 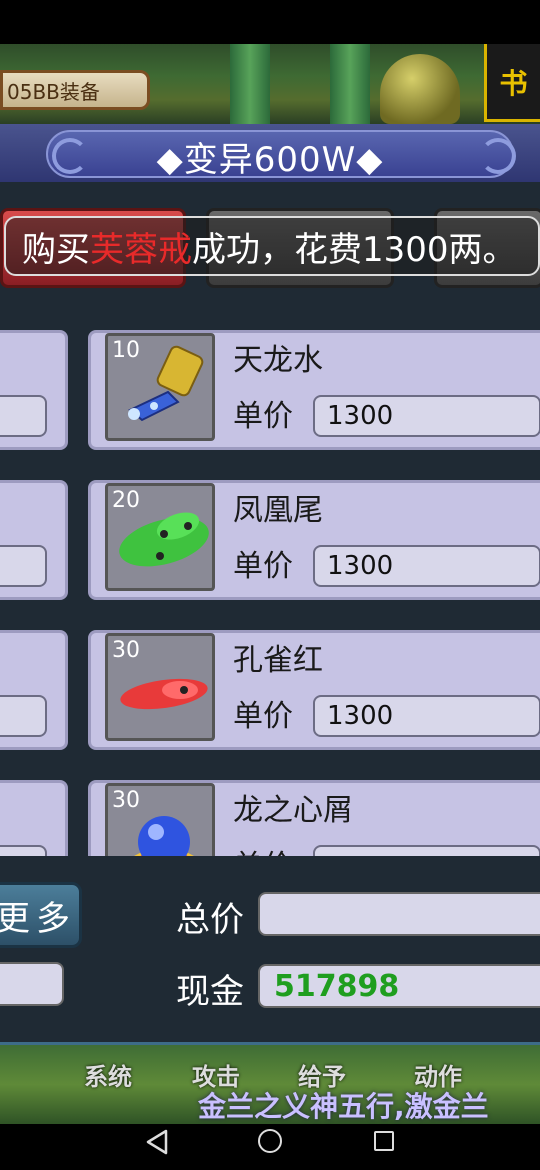 What do you see at coordinates (56, 249) in the screenshot?
I see `toast-prefix: 购买` at bounding box center [56, 249].